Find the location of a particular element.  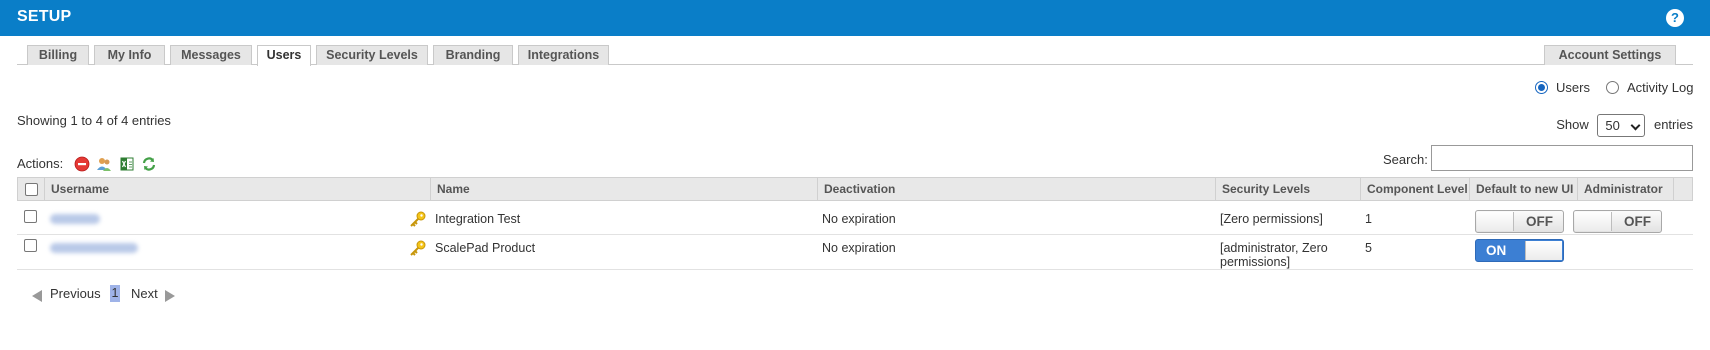

tab-messages: Messages is located at coordinates (211, 55).